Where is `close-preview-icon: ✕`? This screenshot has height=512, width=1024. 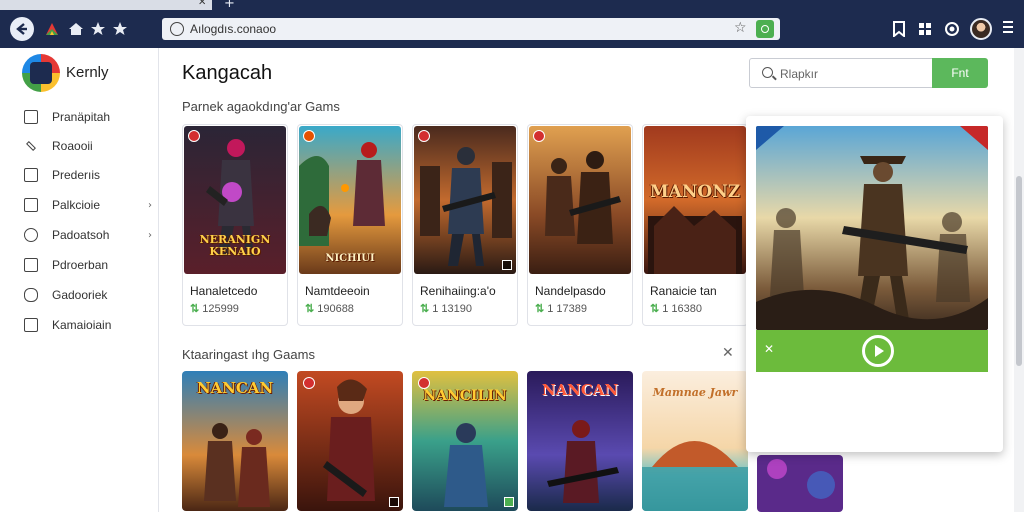
close-preview-icon: ✕ is located at coordinates (769, 349).